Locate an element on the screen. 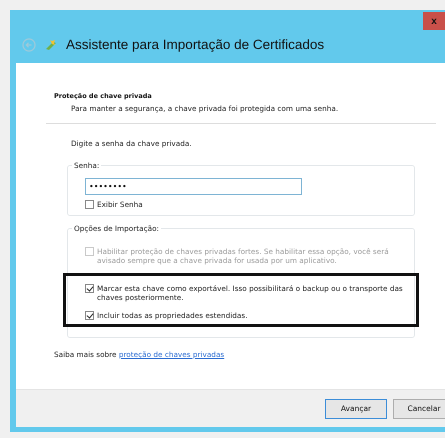  certificate-icon is located at coordinates (51, 45).